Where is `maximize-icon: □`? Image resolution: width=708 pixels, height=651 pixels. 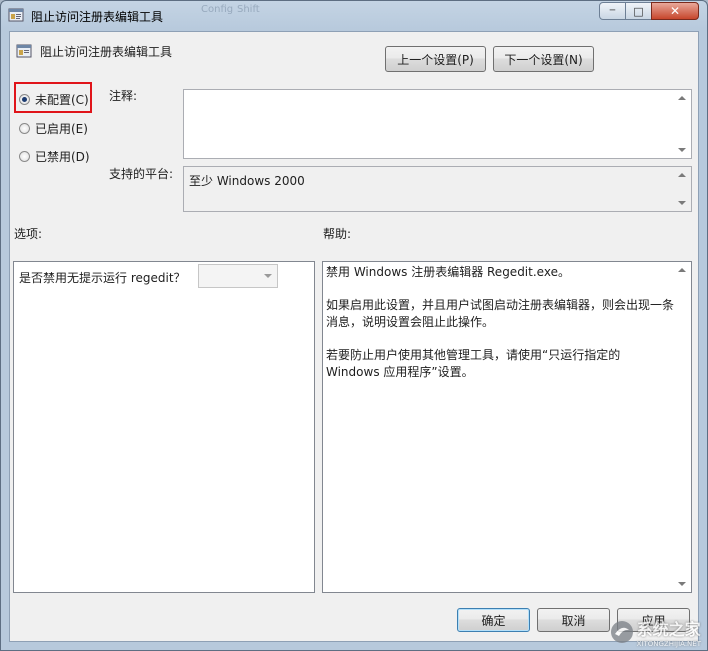 maximize-icon: □ is located at coordinates (638, 11).